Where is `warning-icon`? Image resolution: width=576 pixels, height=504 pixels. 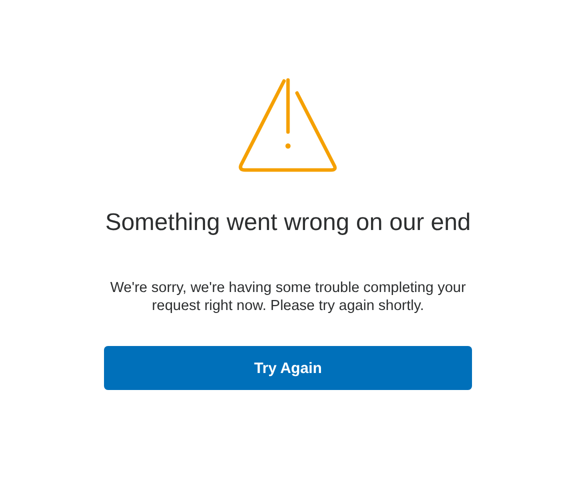
warning-icon is located at coordinates (288, 125).